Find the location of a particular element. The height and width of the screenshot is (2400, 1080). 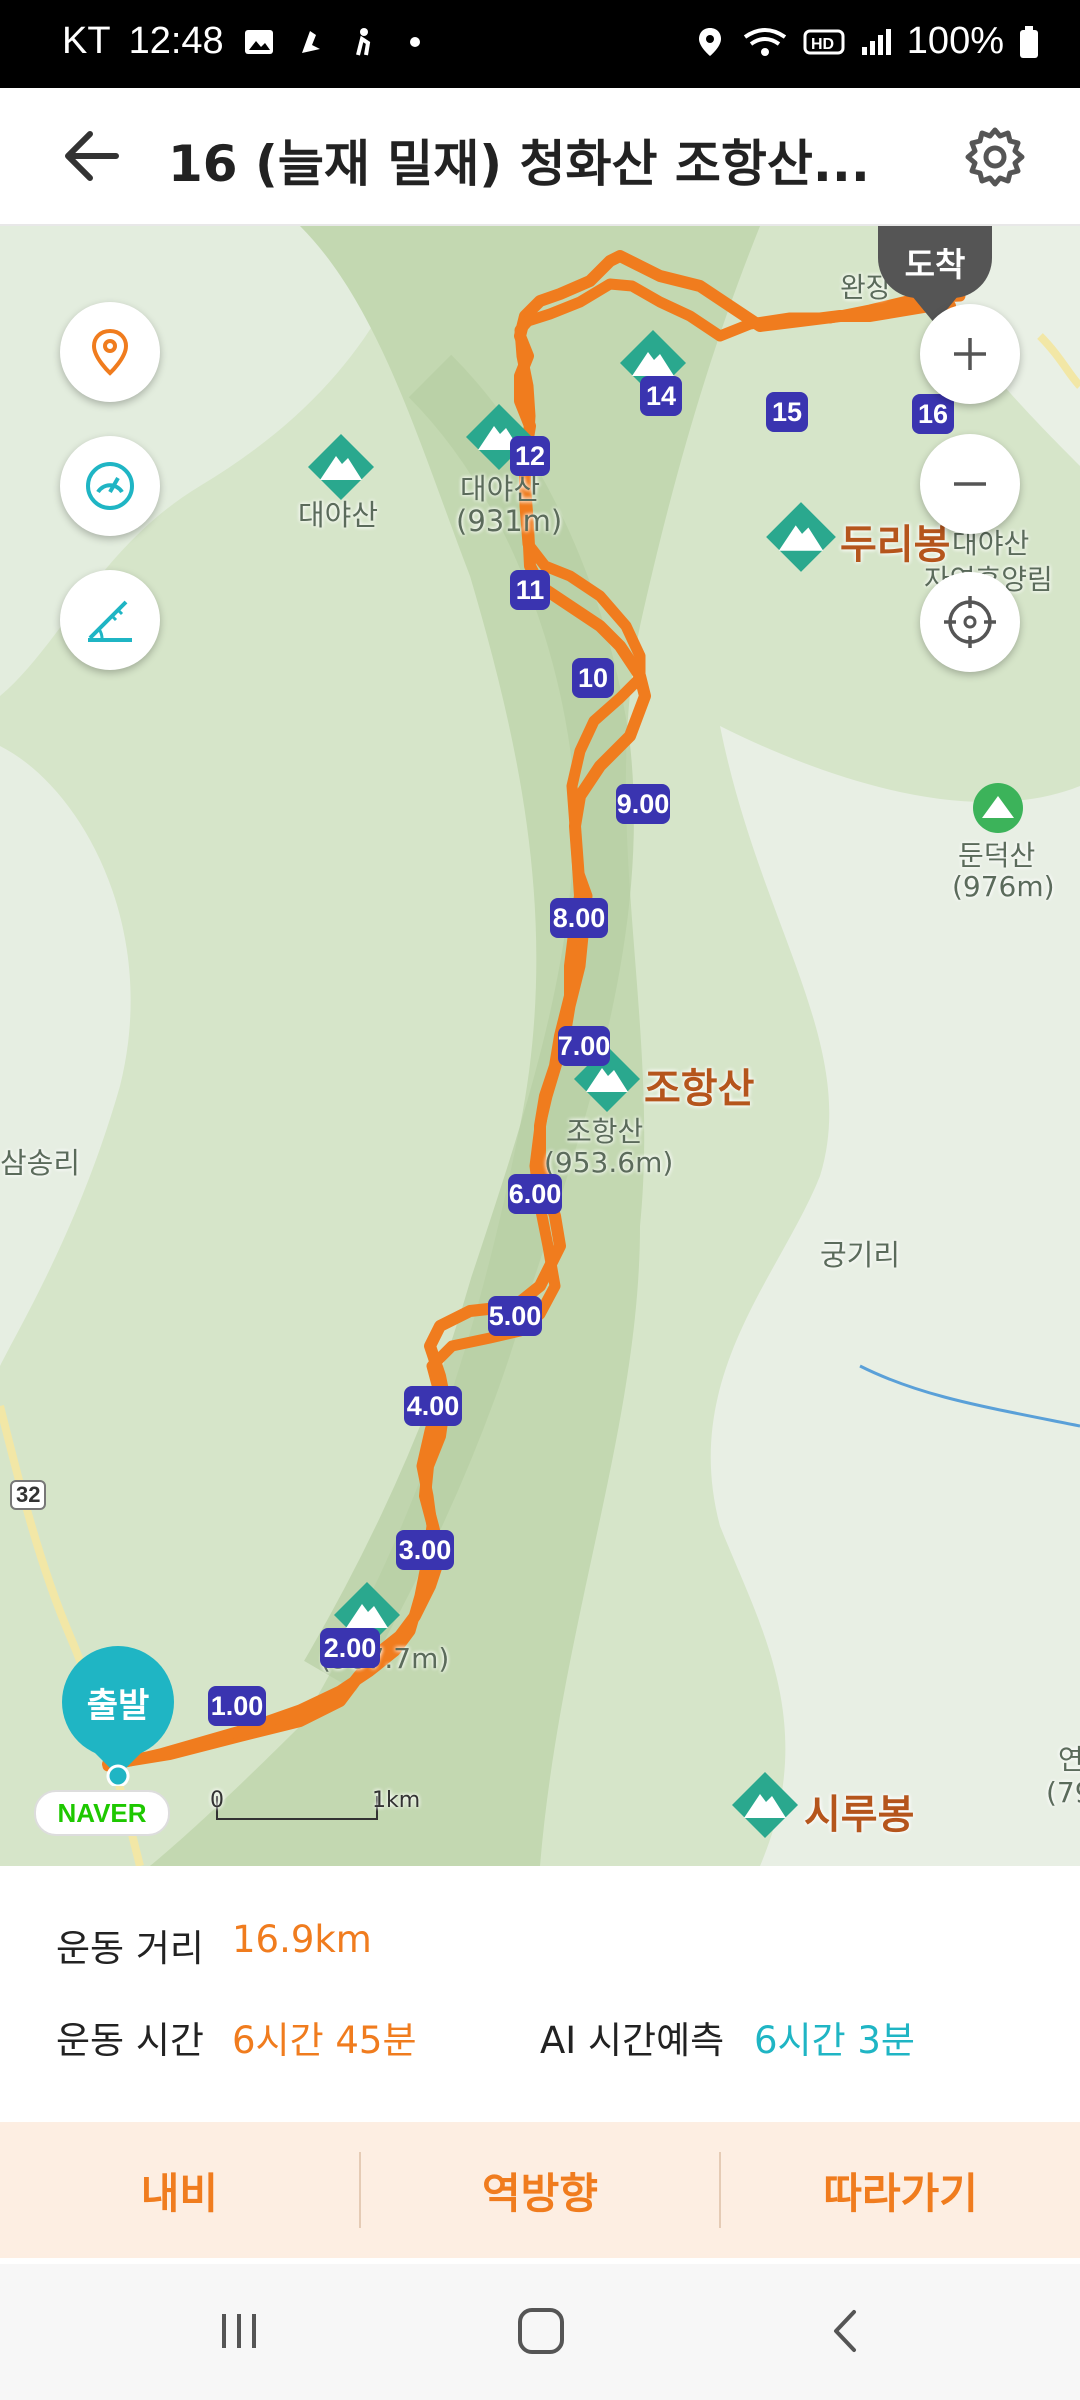

km-marker: 6.00 is located at coordinates (535, 1194).